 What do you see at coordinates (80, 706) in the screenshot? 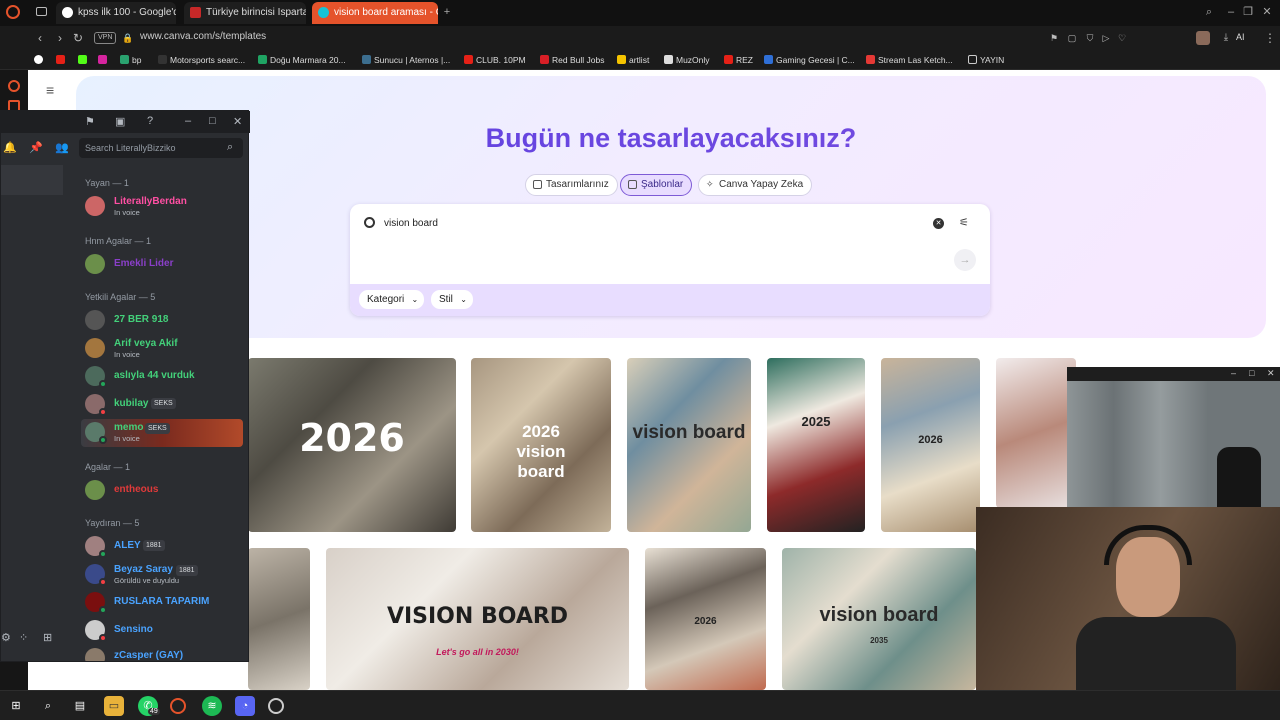
I see `task-view-icon: ▤` at bounding box center [80, 706].